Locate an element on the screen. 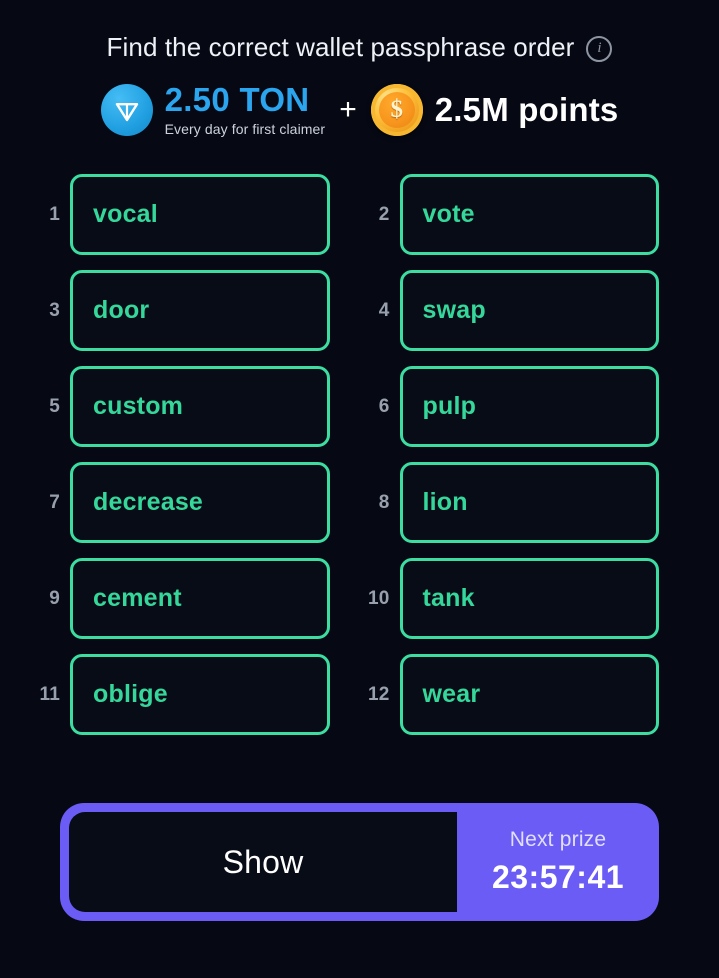 This screenshot has height=978, width=719. word-text: vote is located at coordinates (448, 214).